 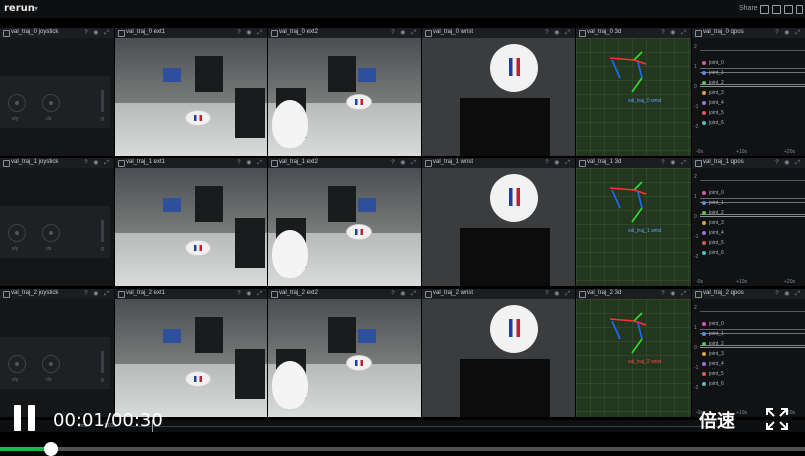 What do you see at coordinates (344, 33) in the screenshot?
I see `panel-header: val_traj_0 ext2 ? ◉ ⤢` at bounding box center [344, 33].